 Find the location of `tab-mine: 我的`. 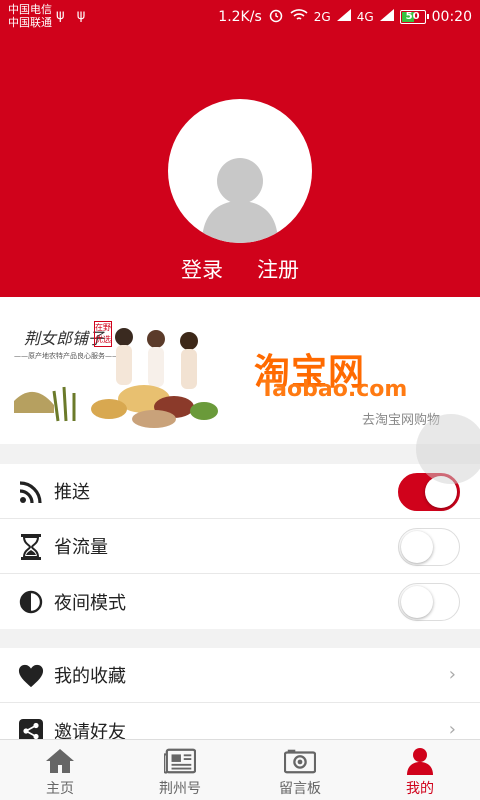

tab-mine: 我的 is located at coordinates (420, 770).